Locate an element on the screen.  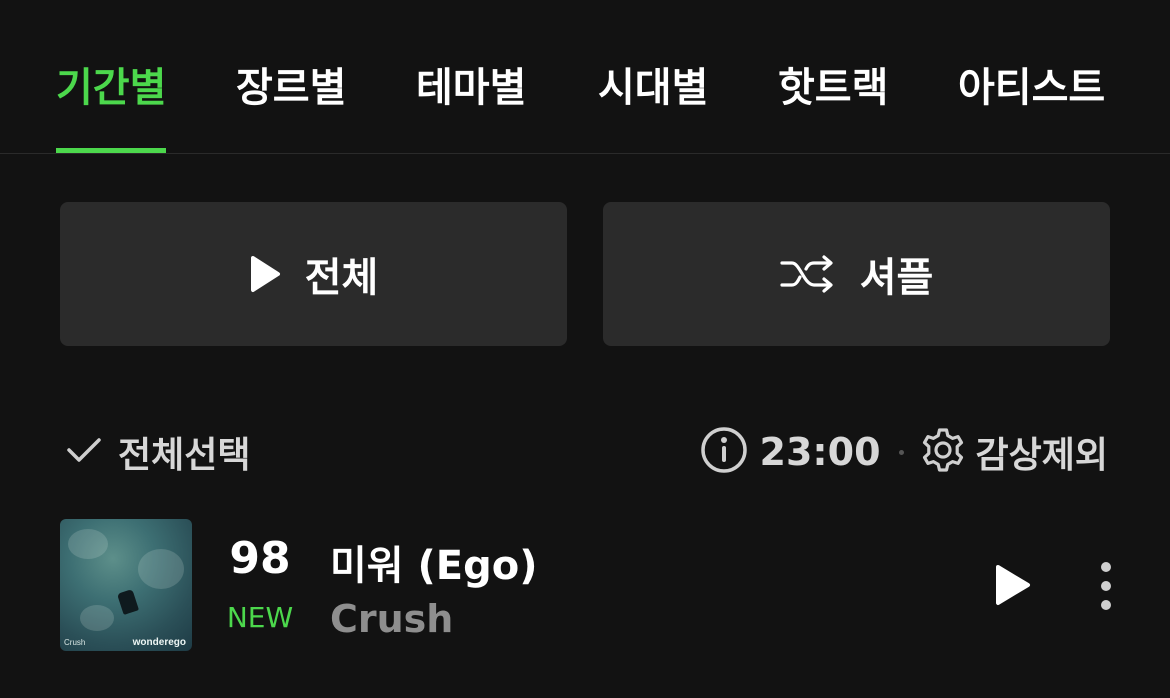
info-icon is located at coordinates (724, 452).